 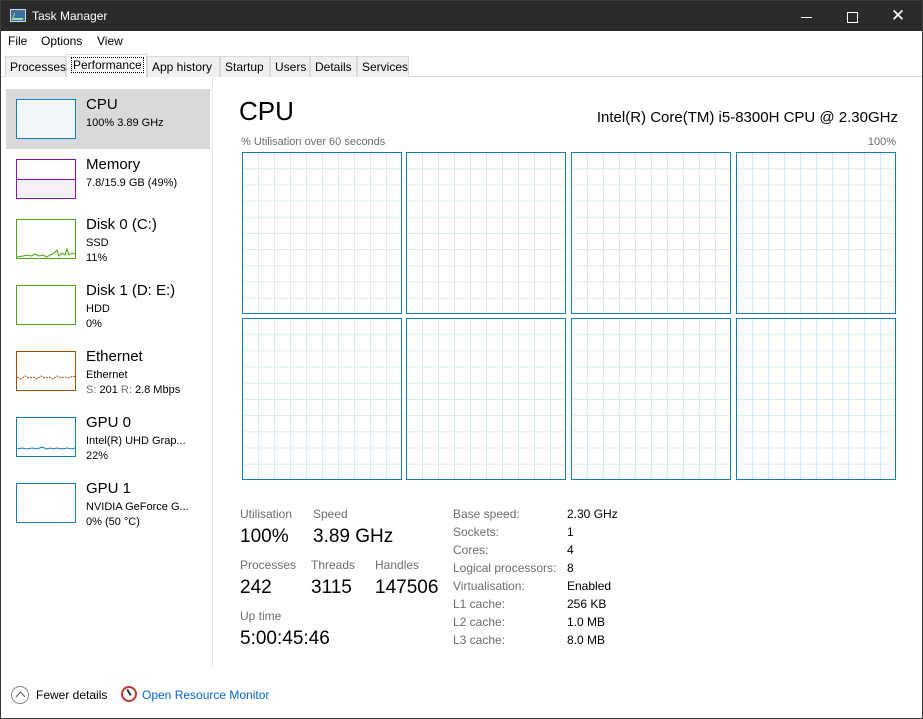 I want to click on tab-performance: Performance, so click(x=106, y=66).